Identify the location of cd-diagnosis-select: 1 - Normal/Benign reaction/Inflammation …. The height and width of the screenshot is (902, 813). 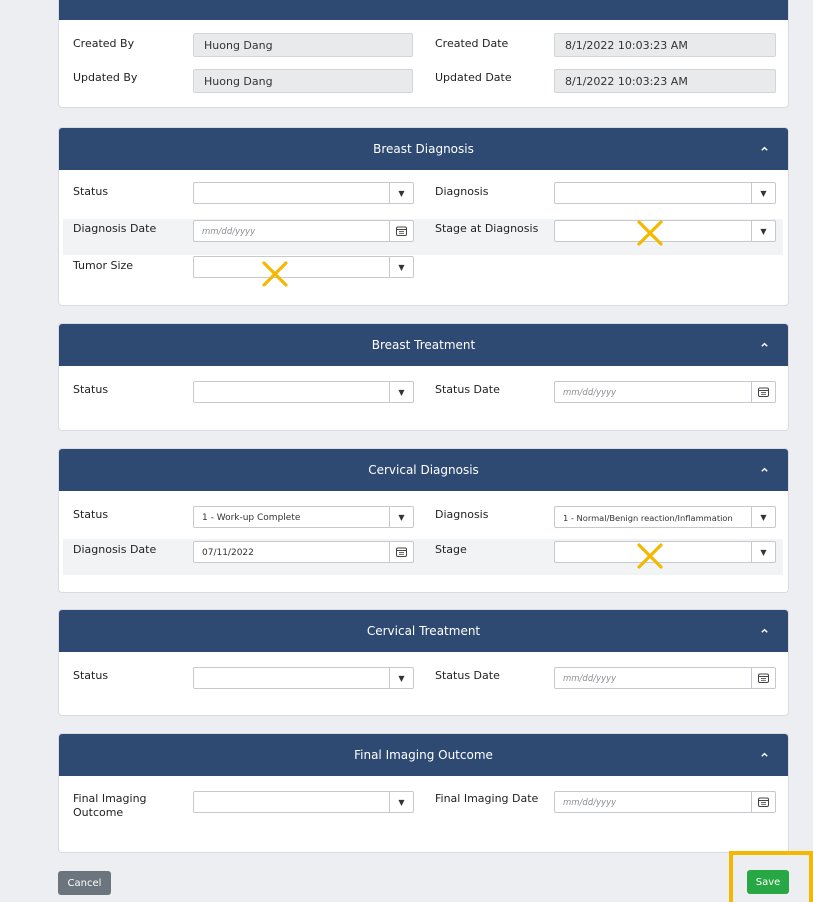
(665, 517).